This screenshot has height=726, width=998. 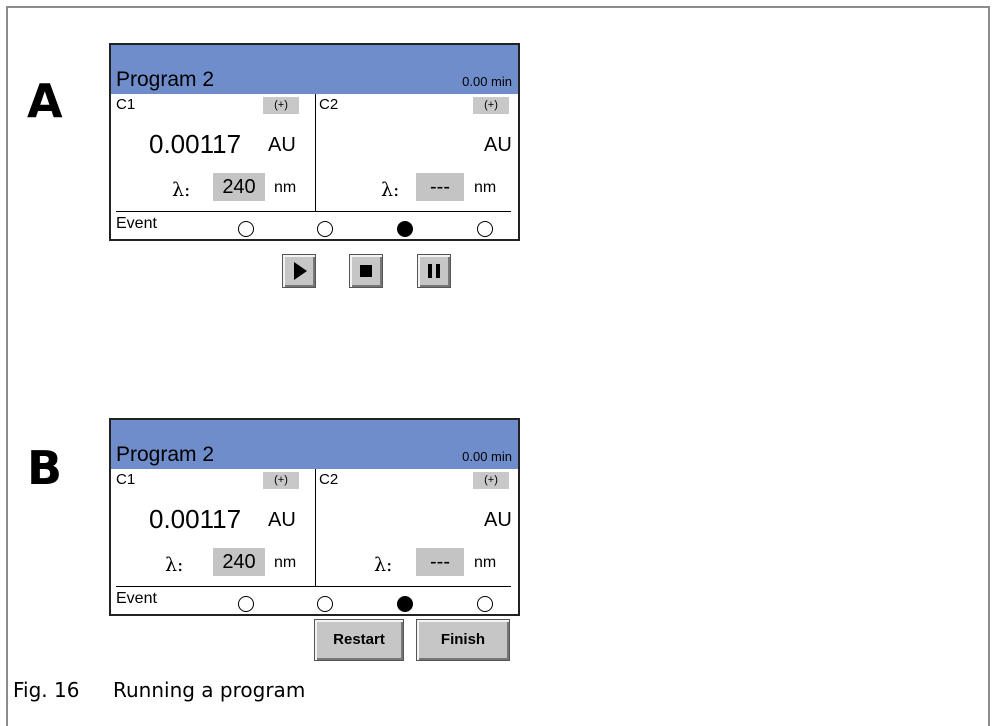 I want to click on panel-label-b: B, so click(x=45, y=468).